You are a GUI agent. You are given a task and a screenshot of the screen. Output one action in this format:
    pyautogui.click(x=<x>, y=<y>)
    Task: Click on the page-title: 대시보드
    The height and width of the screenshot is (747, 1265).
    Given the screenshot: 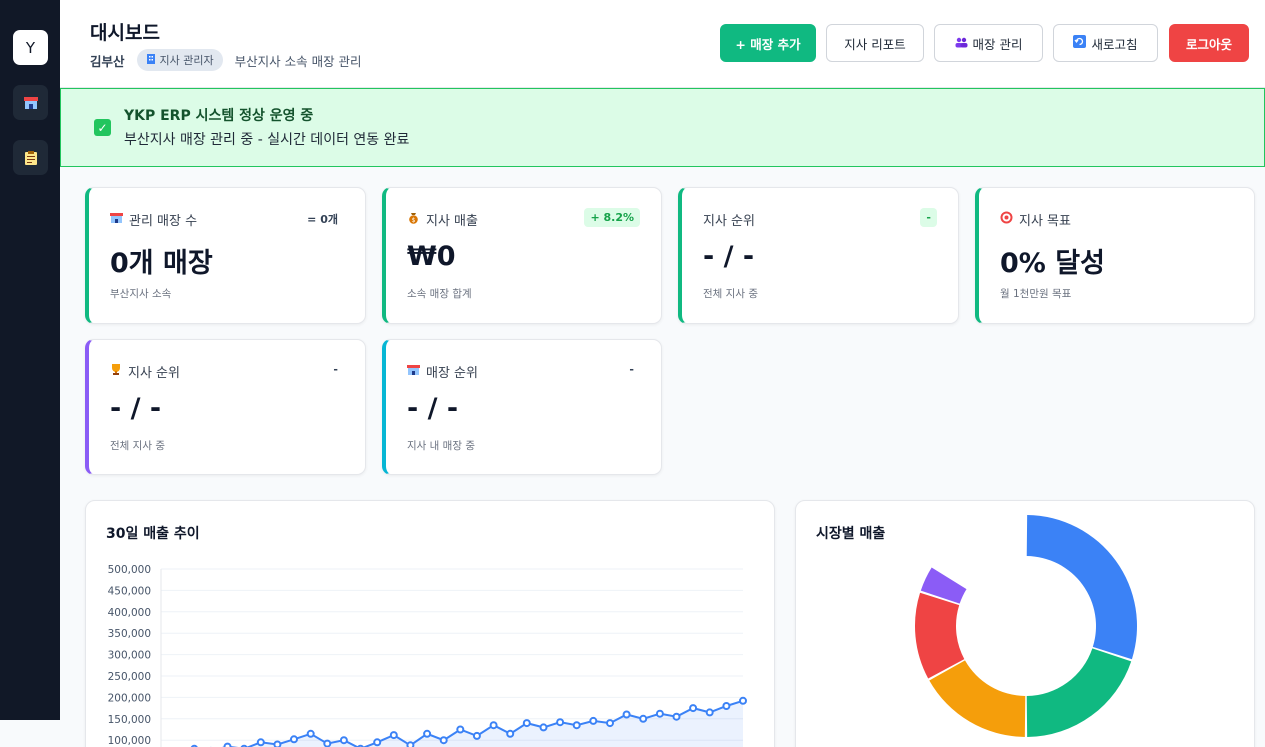 What is the action you would take?
    pyautogui.click(x=125, y=33)
    